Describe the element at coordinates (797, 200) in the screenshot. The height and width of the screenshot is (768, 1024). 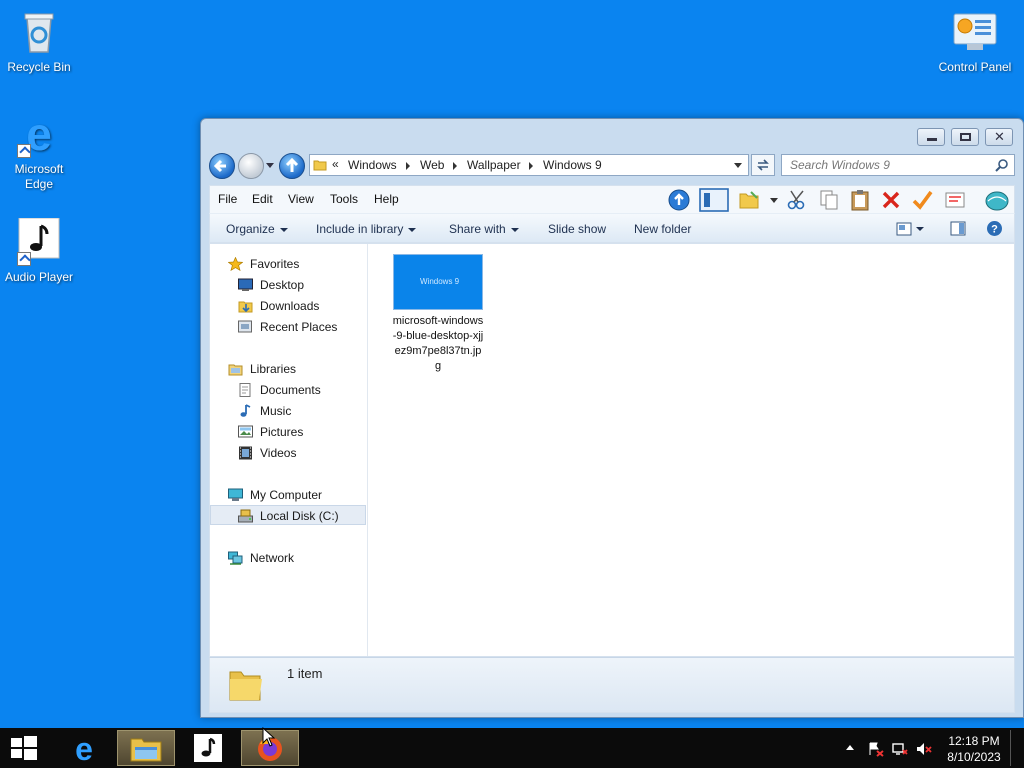
I see `cut-icon` at that location.